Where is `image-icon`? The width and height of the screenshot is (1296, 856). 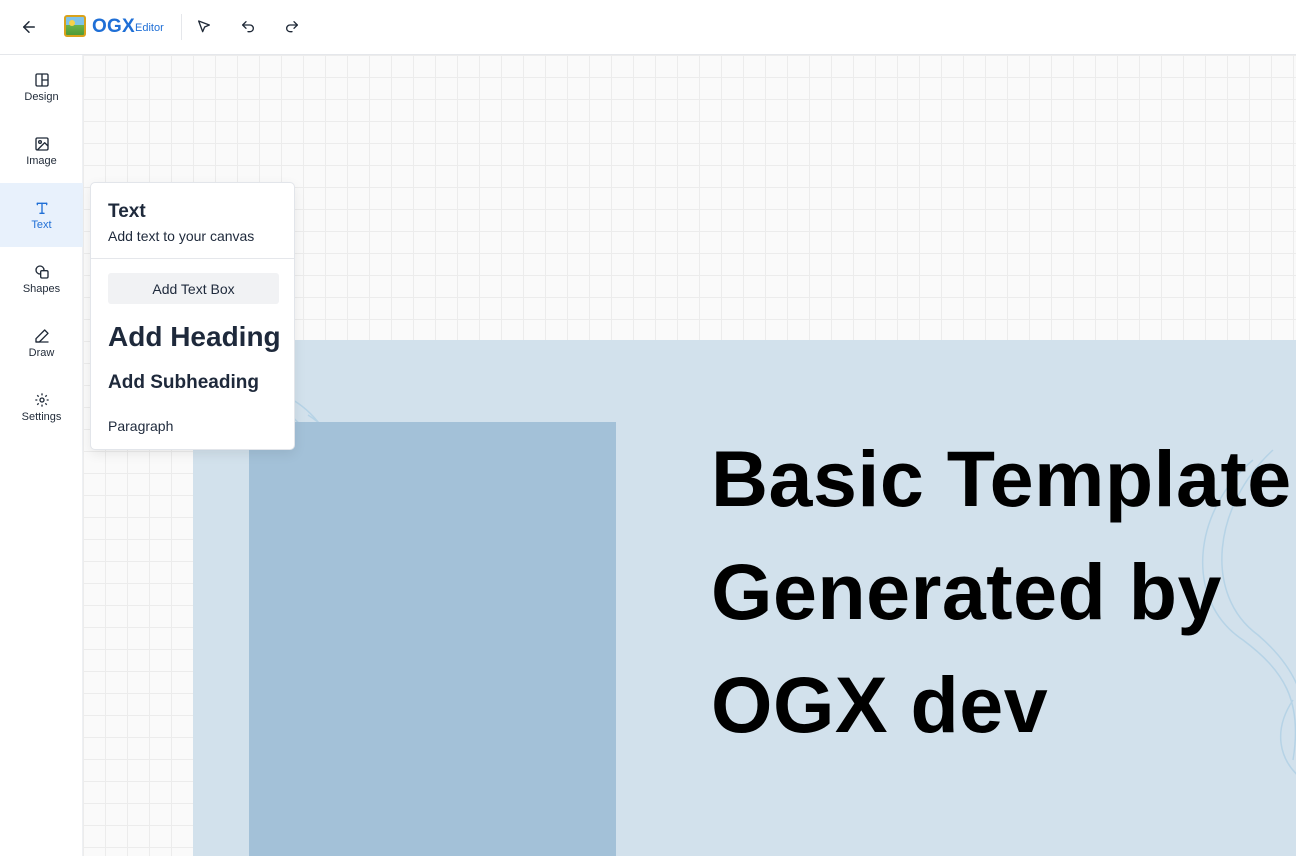 image-icon is located at coordinates (41, 143).